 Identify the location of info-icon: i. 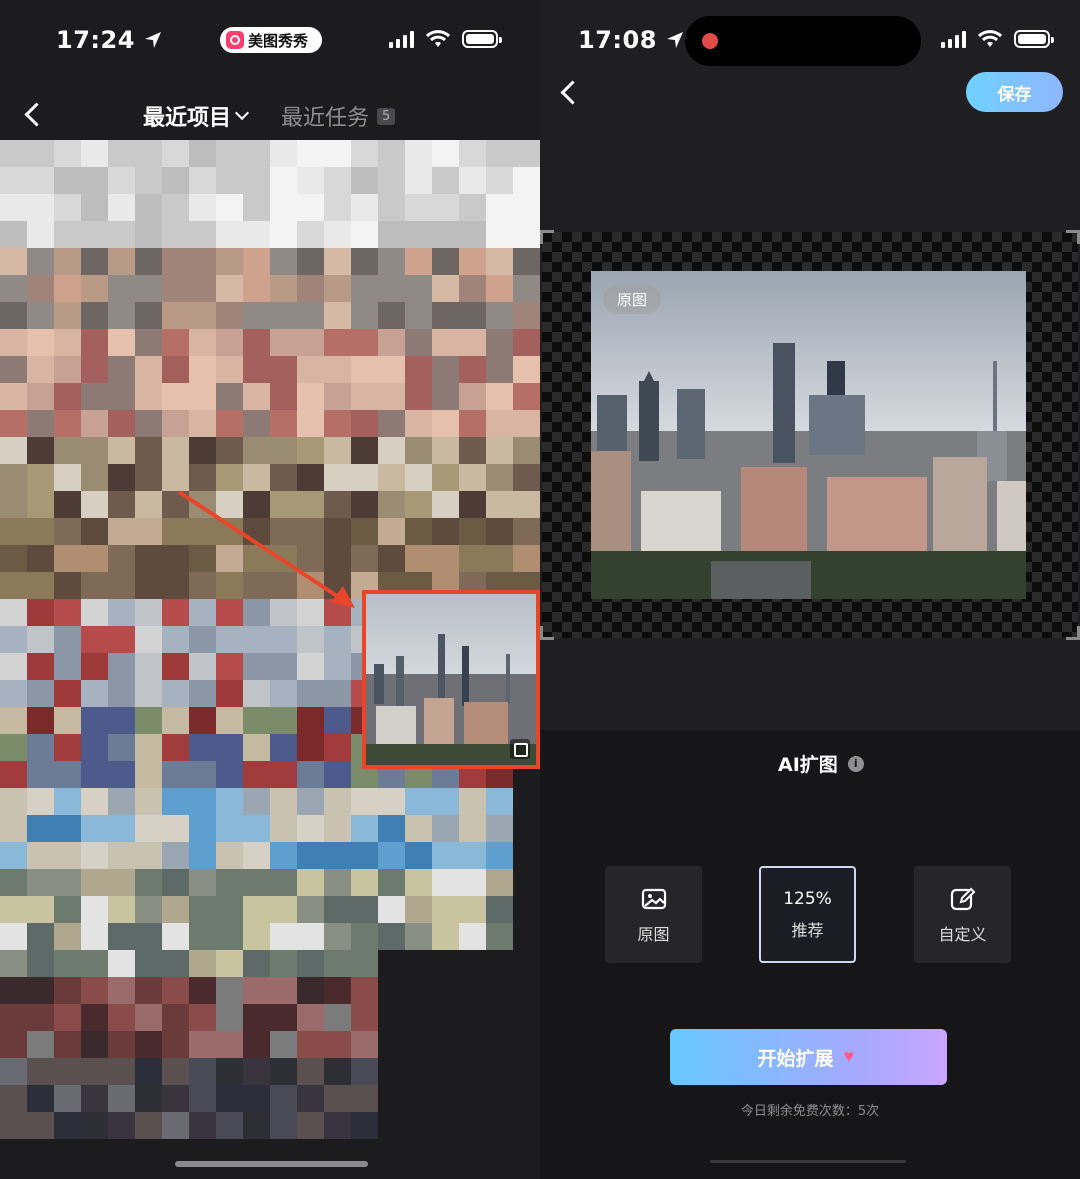
(855, 763).